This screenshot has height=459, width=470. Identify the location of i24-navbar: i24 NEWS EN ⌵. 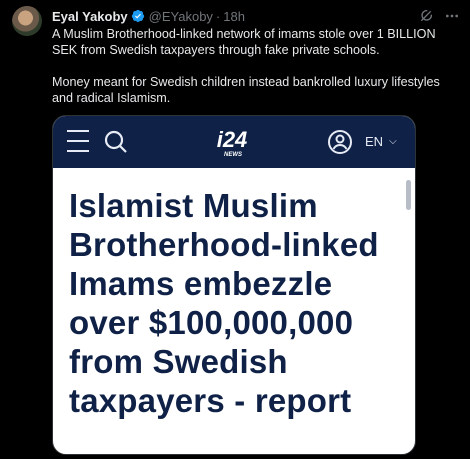
(234, 142).